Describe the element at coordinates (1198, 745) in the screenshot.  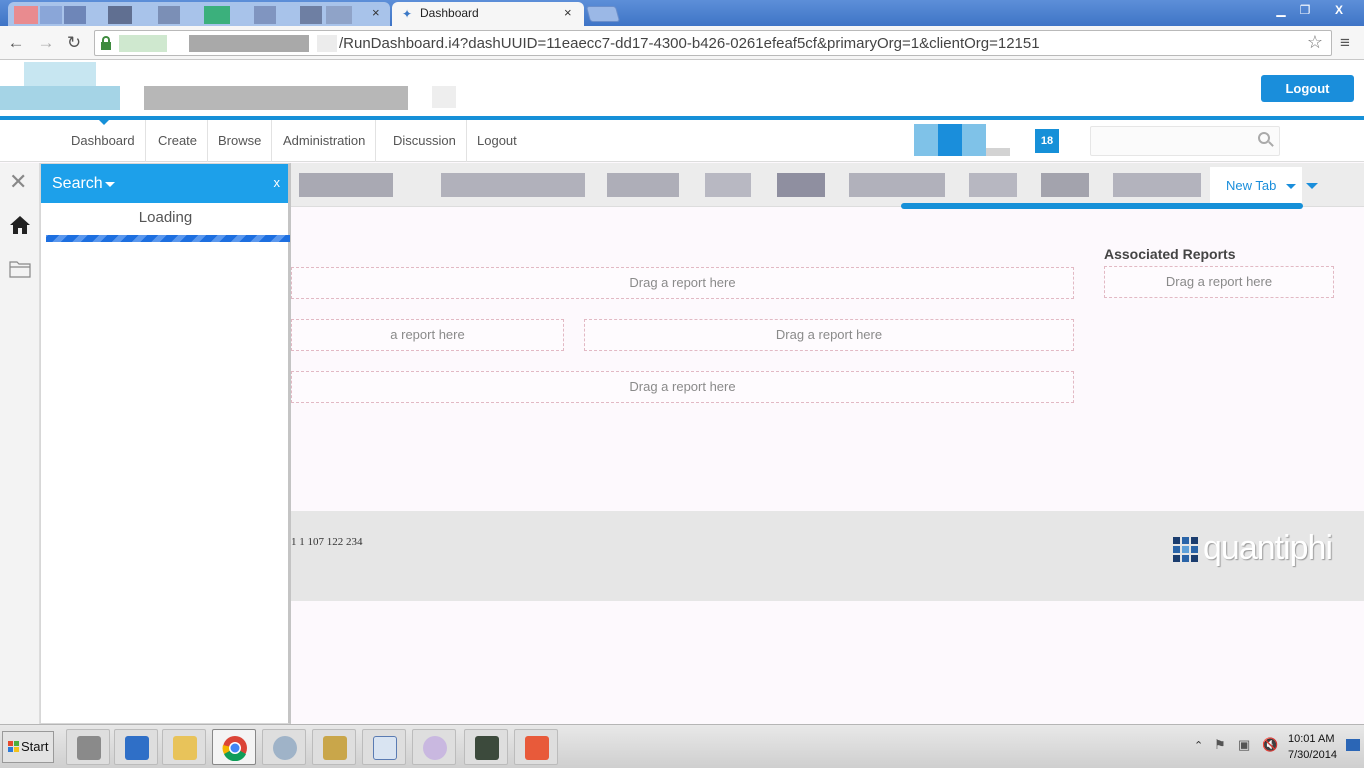
I see `tray-expand-icon: ⌃` at that location.